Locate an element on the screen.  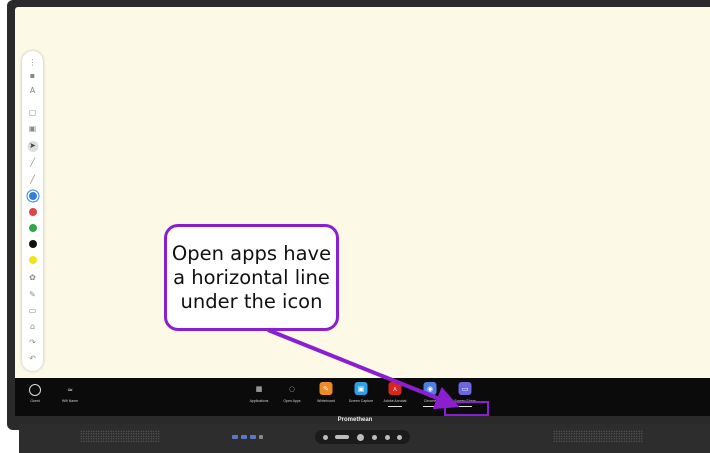
palette-icon: ✿ is located at coordinates (33, 278).